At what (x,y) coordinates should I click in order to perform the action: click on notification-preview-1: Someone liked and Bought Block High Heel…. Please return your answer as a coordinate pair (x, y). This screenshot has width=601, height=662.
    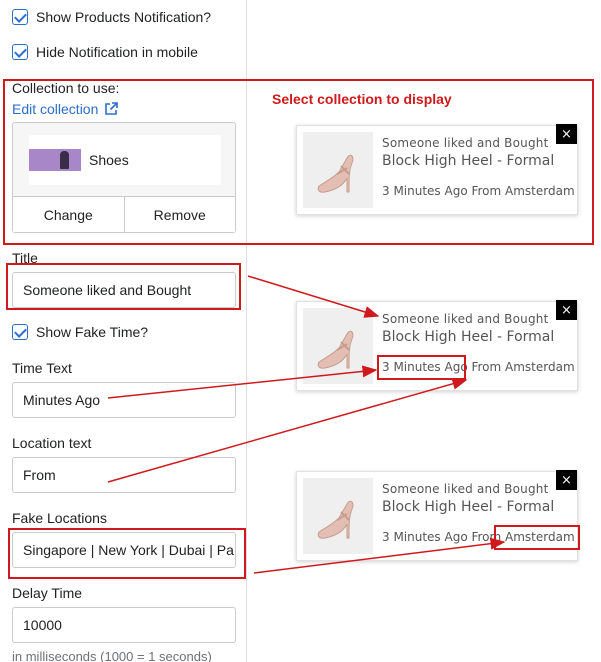
    Looking at the image, I should click on (437, 169).